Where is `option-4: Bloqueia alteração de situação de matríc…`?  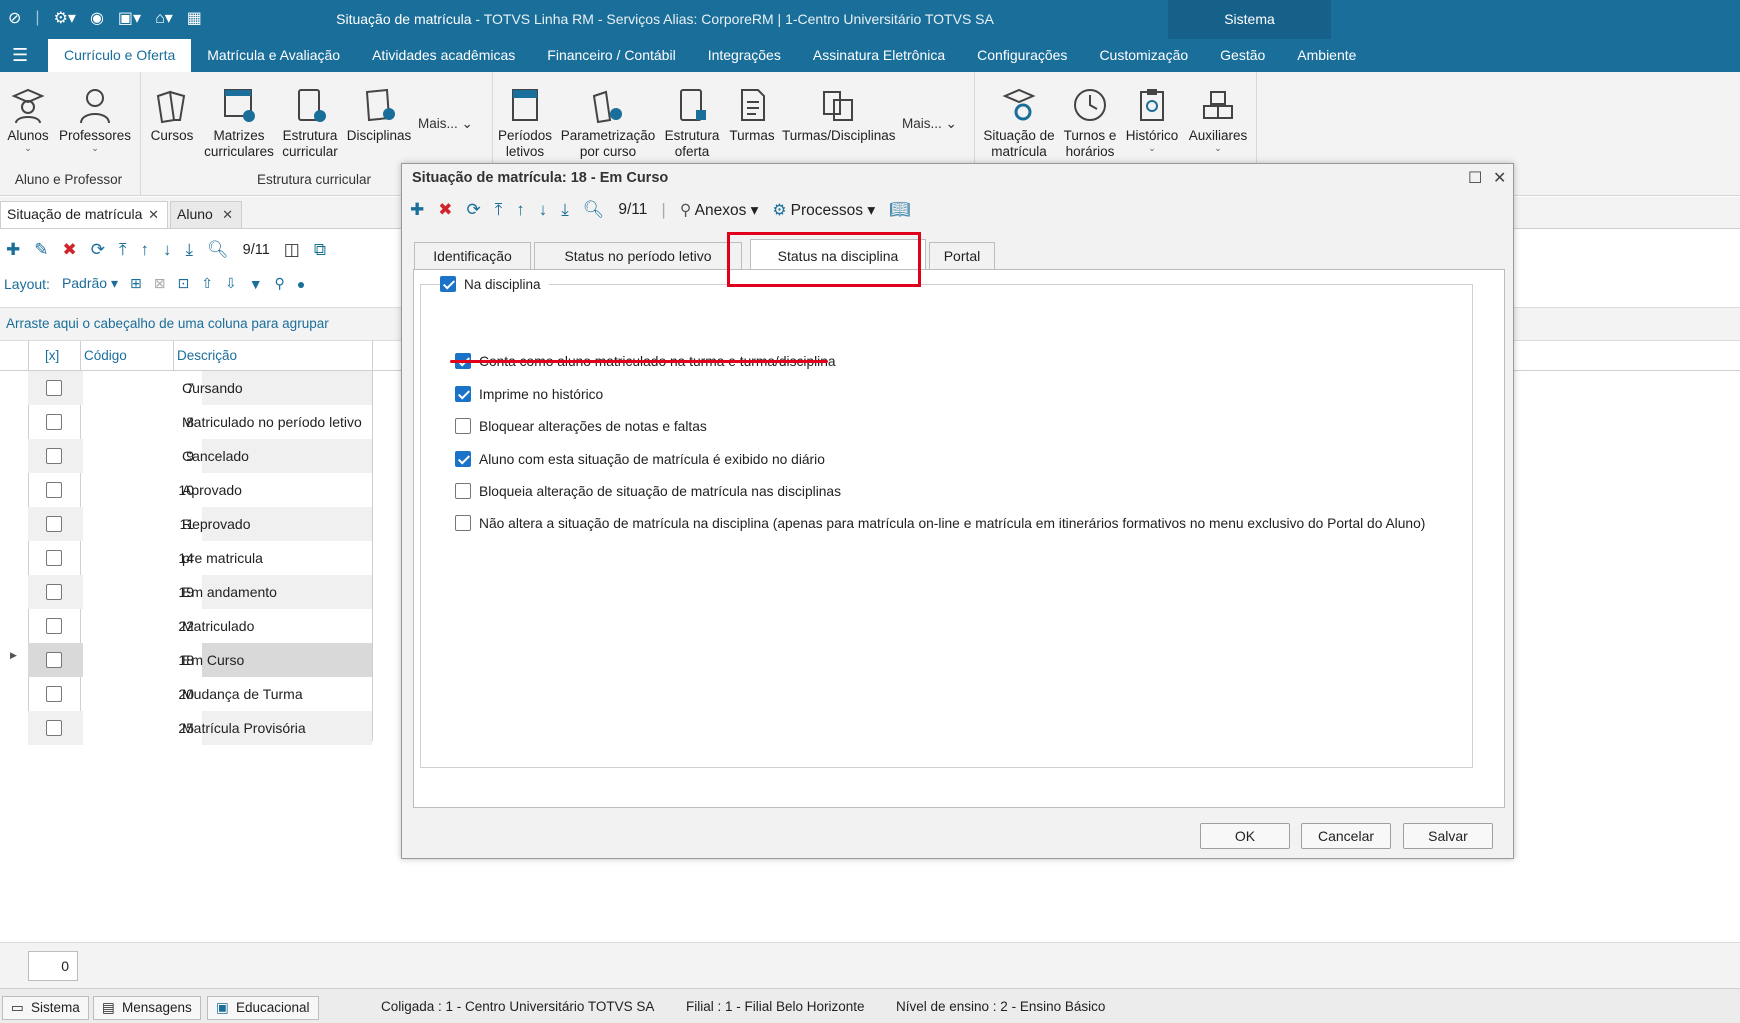
option-4: Bloqueia alteração de situação de matríc… is located at coordinates (648, 491).